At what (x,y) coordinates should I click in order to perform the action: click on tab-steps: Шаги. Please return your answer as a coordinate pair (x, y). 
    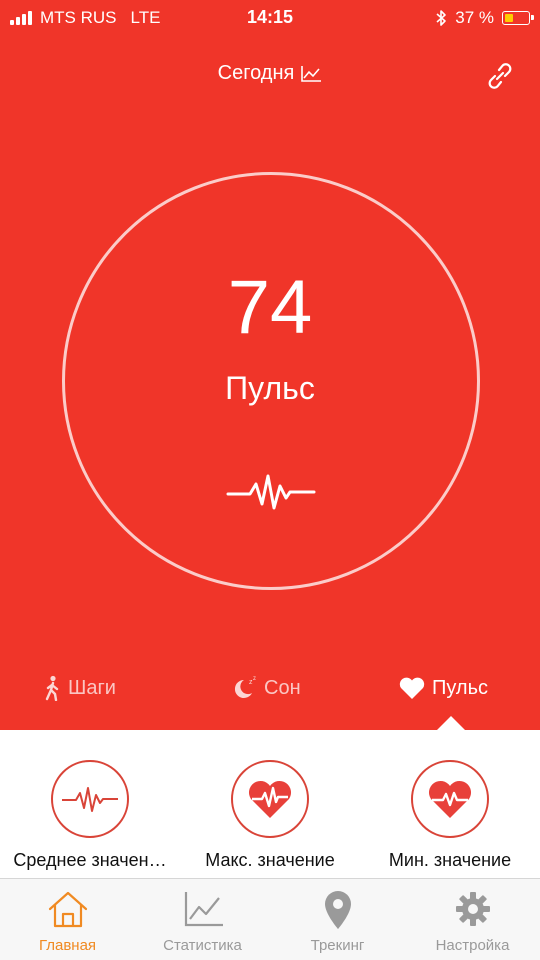
    Looking at the image, I should click on (80, 688).